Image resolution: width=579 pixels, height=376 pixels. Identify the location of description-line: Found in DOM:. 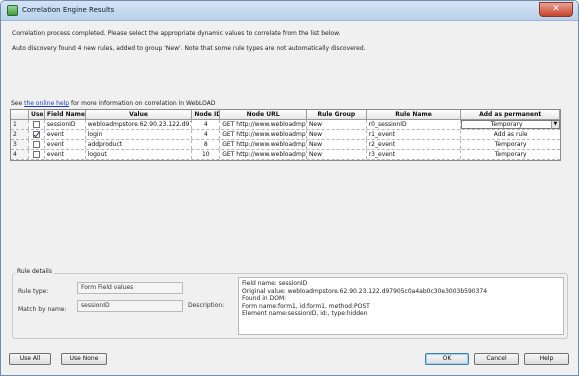
(264, 299).